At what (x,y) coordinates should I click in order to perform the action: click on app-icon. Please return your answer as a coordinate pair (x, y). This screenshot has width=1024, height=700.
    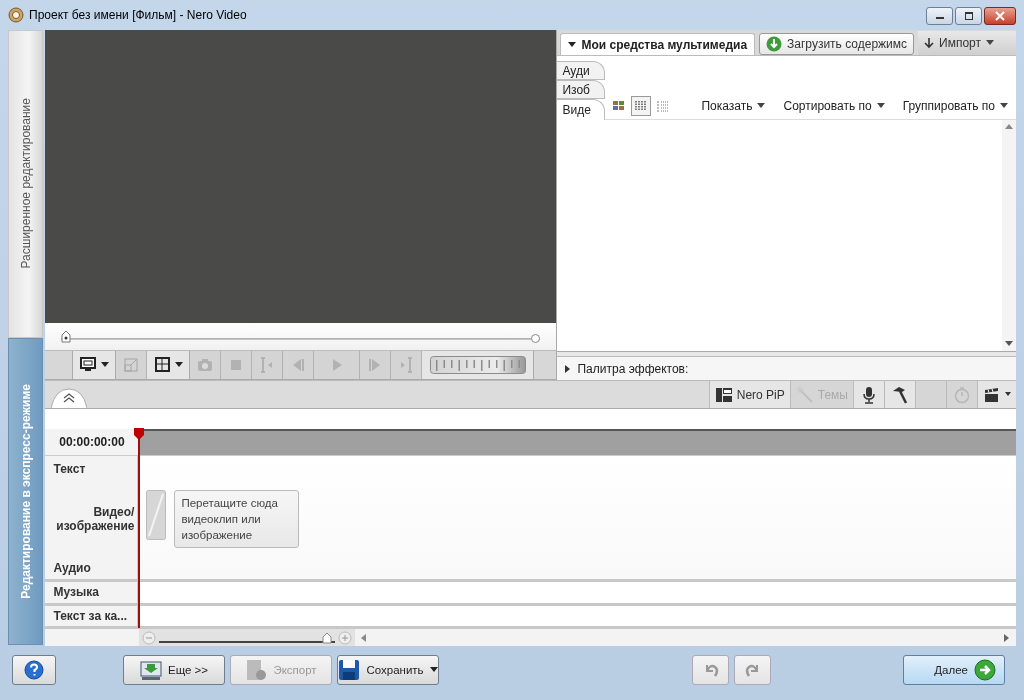
    Looking at the image, I should click on (16, 15).